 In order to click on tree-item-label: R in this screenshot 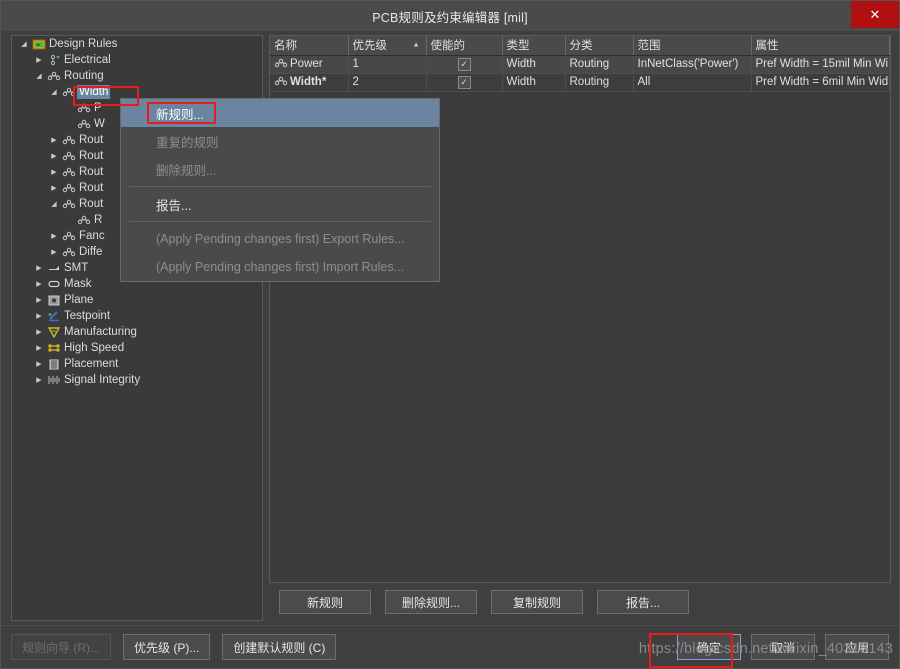, I will do `click(98, 220)`.